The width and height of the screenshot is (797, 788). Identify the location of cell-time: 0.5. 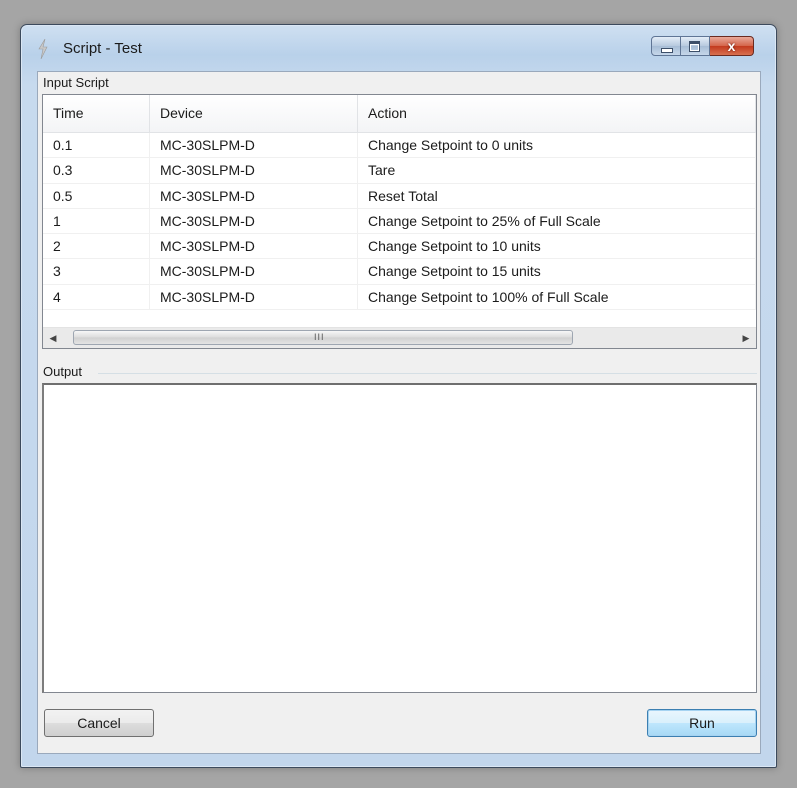
(96, 195).